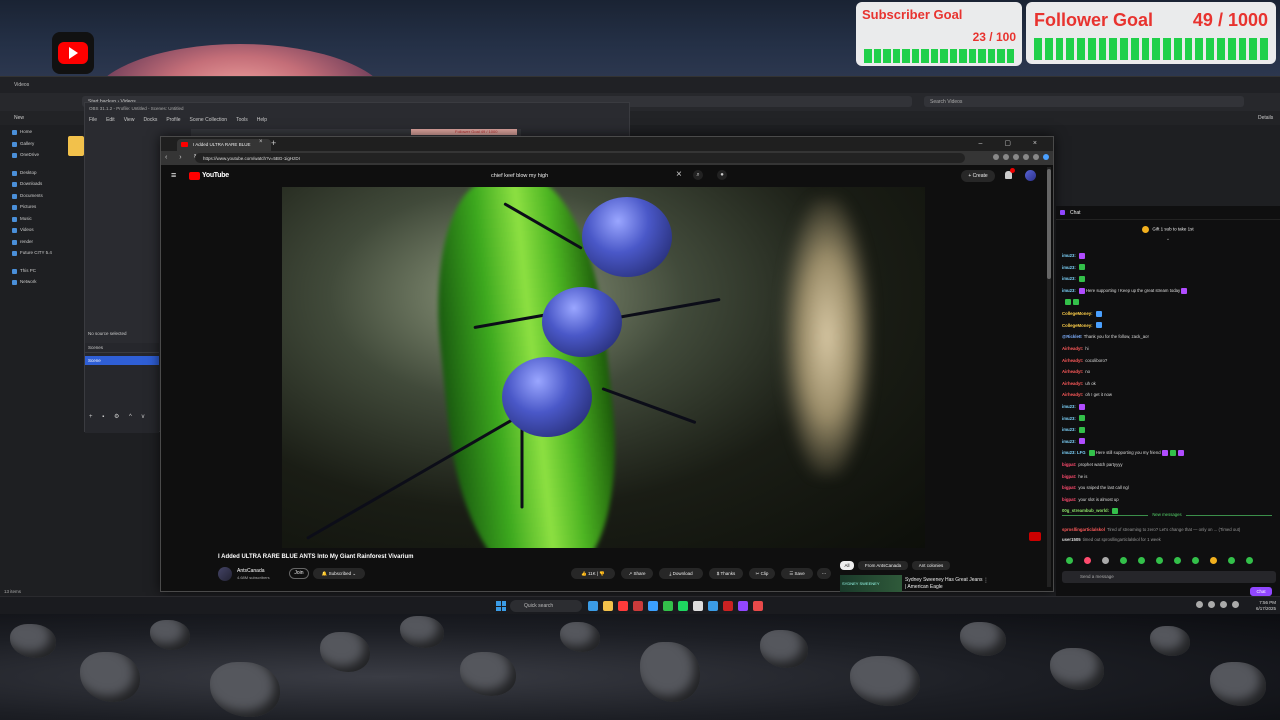  What do you see at coordinates (501, 606) in the screenshot?
I see `windows-start-icon` at bounding box center [501, 606].